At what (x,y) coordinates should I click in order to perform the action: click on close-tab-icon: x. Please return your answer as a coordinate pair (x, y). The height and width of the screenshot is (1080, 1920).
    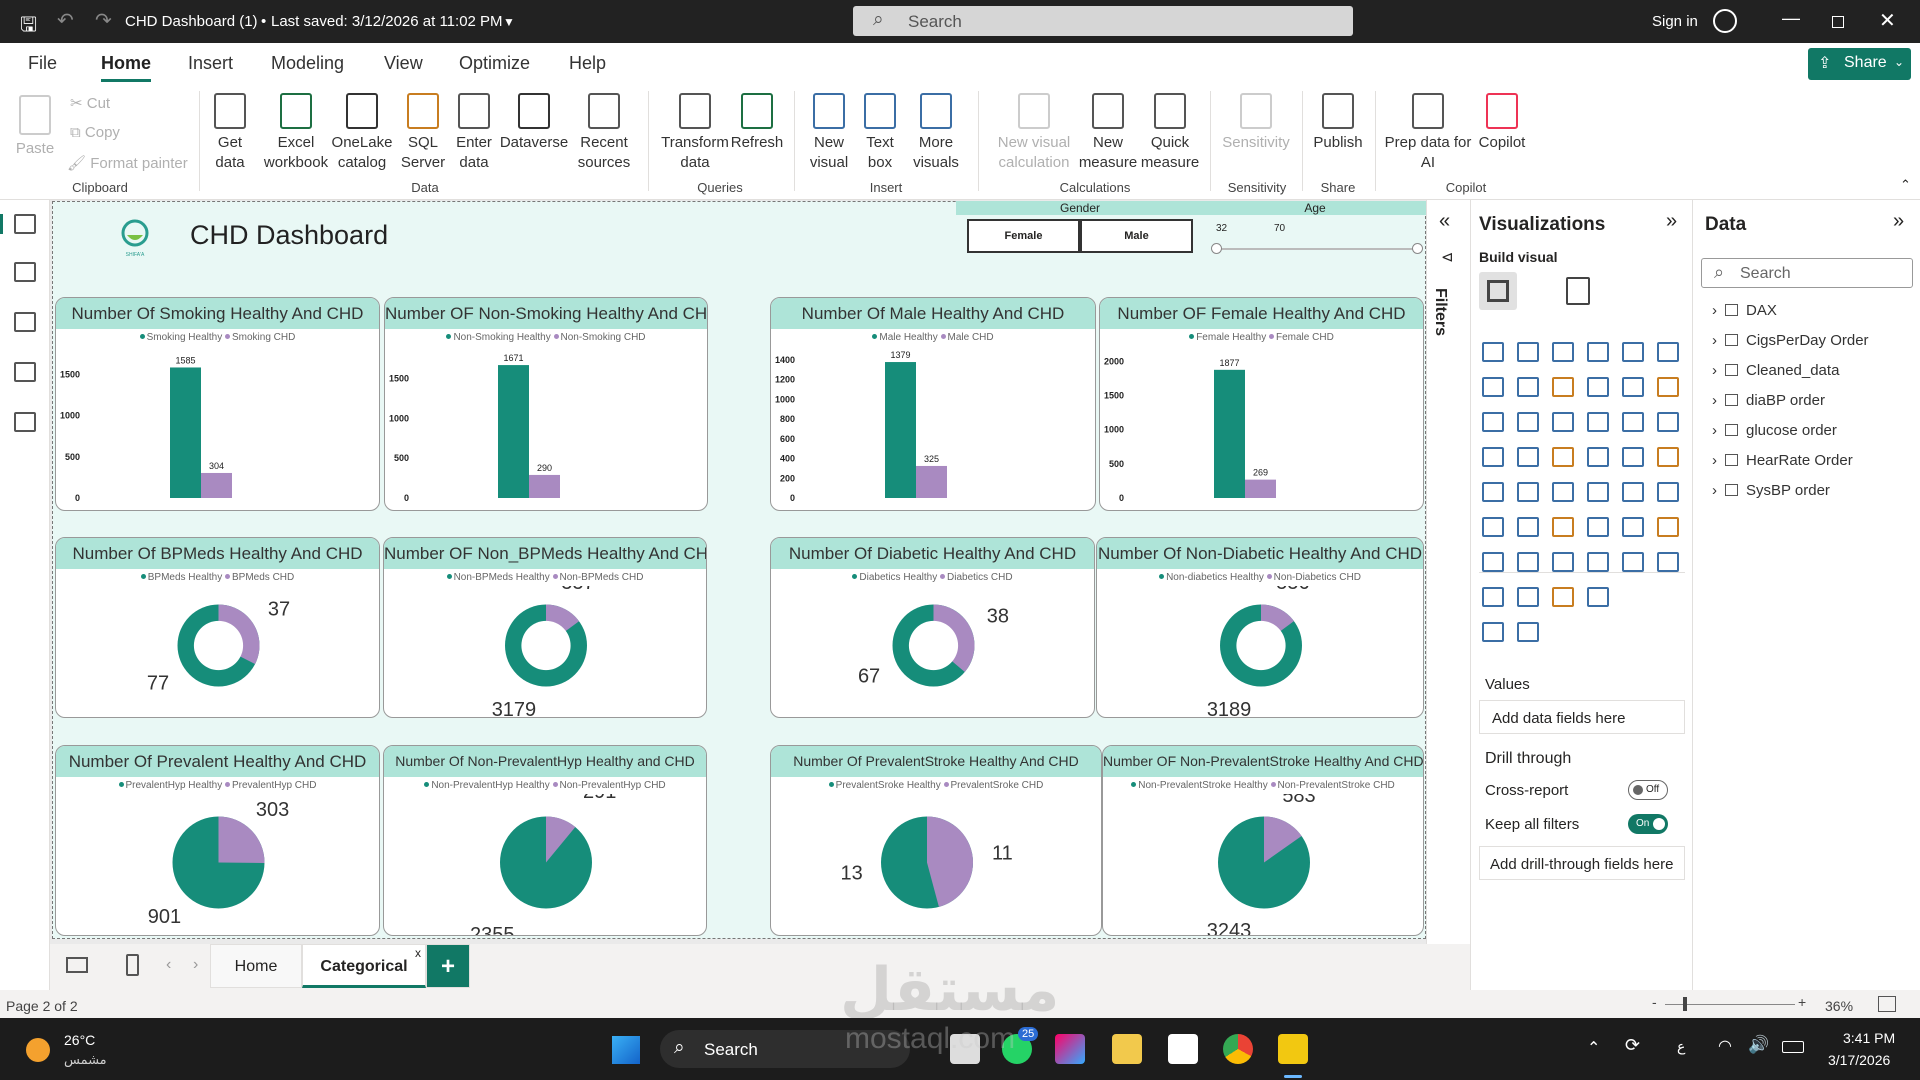
    Looking at the image, I should click on (418, 953).